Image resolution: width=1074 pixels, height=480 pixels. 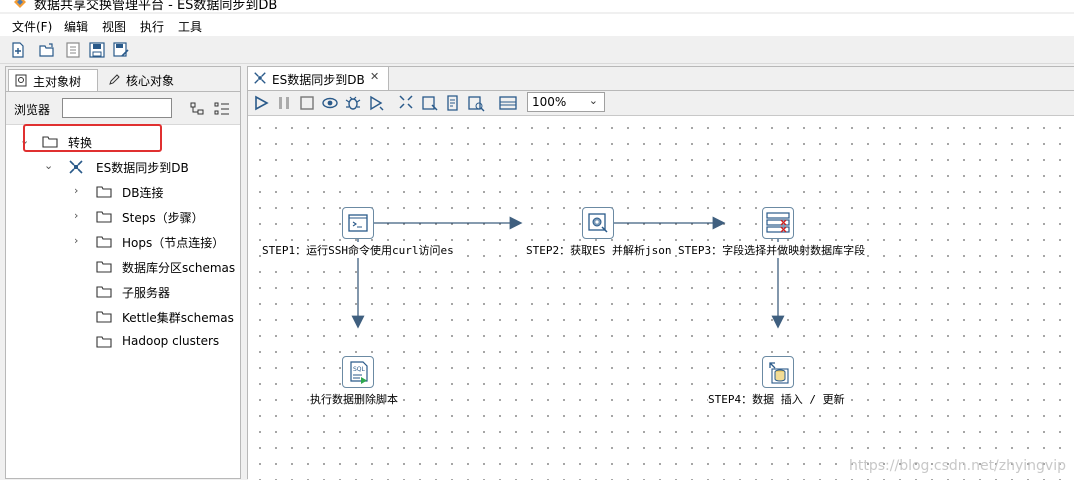 What do you see at coordinates (374, 76) in the screenshot?
I see `close-tab-icon: ✕` at bounding box center [374, 76].